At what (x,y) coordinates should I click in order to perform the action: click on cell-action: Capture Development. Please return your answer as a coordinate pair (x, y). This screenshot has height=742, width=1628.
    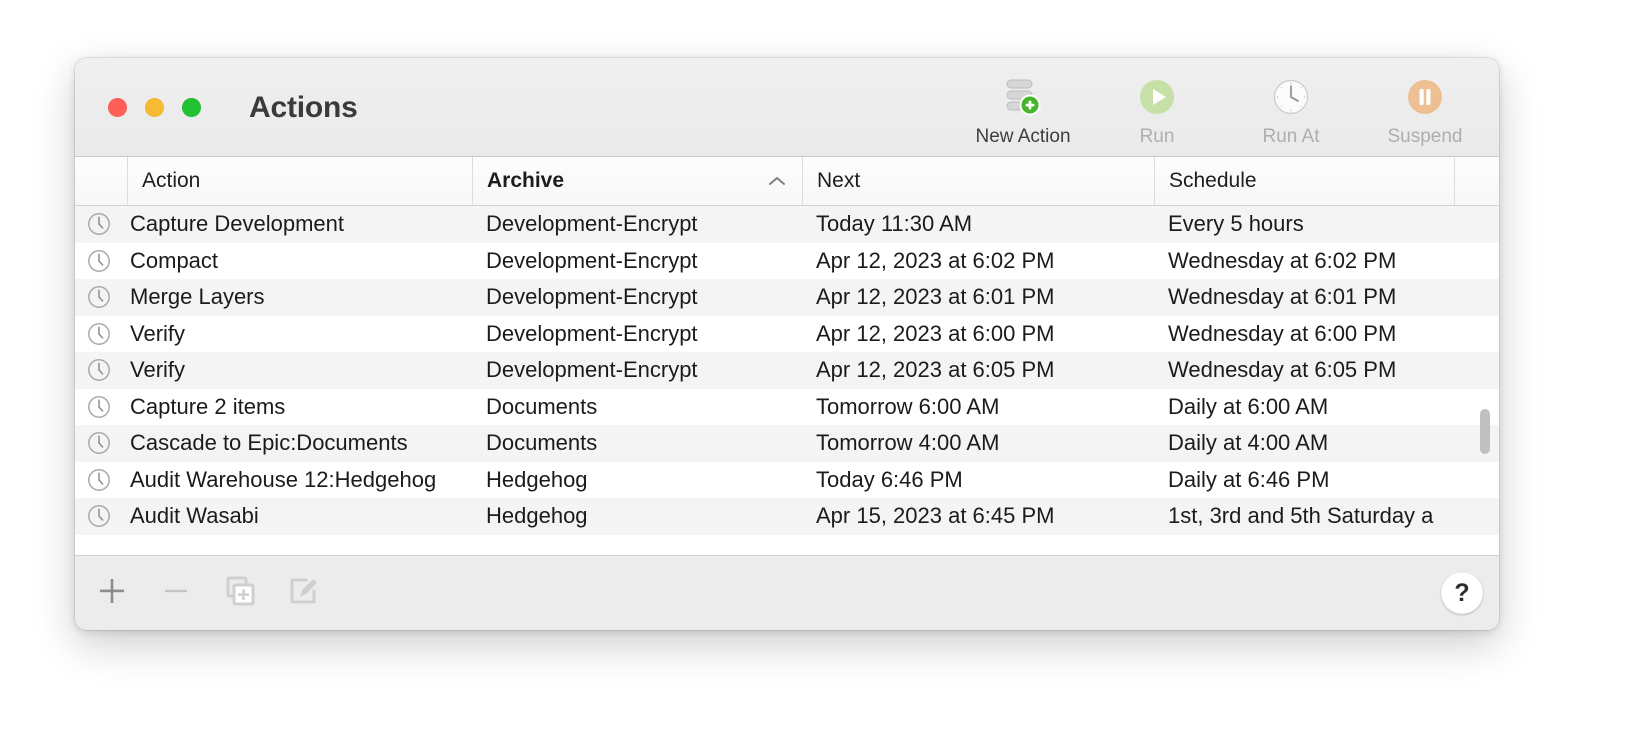
    Looking at the image, I should click on (237, 224).